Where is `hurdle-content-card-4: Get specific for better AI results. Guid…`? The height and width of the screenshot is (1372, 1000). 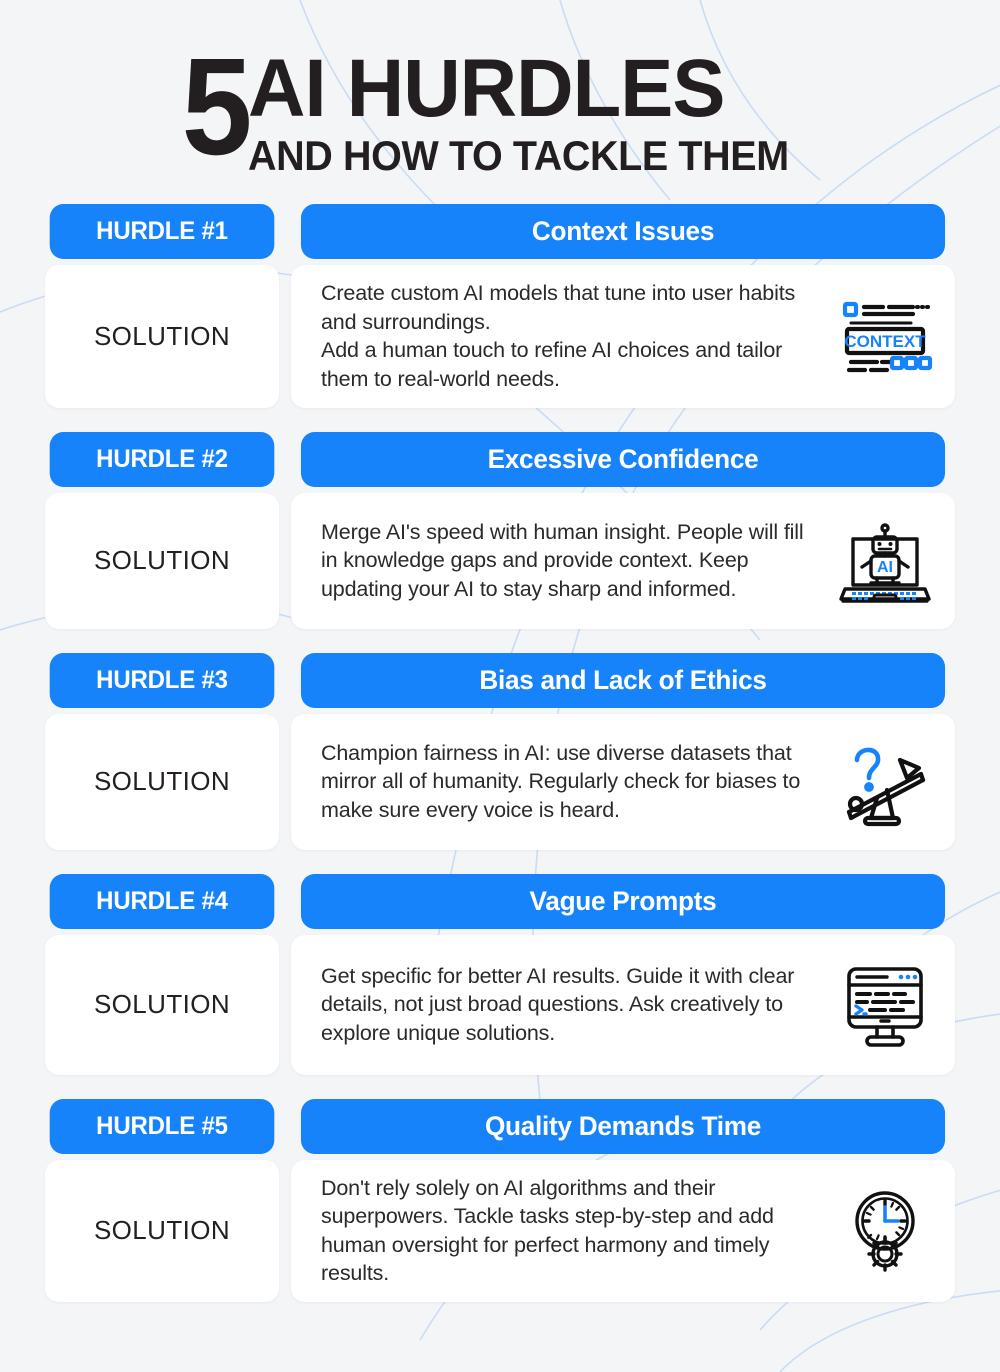 hurdle-content-card-4: Get specific for better AI results. Guid… is located at coordinates (623, 1004).